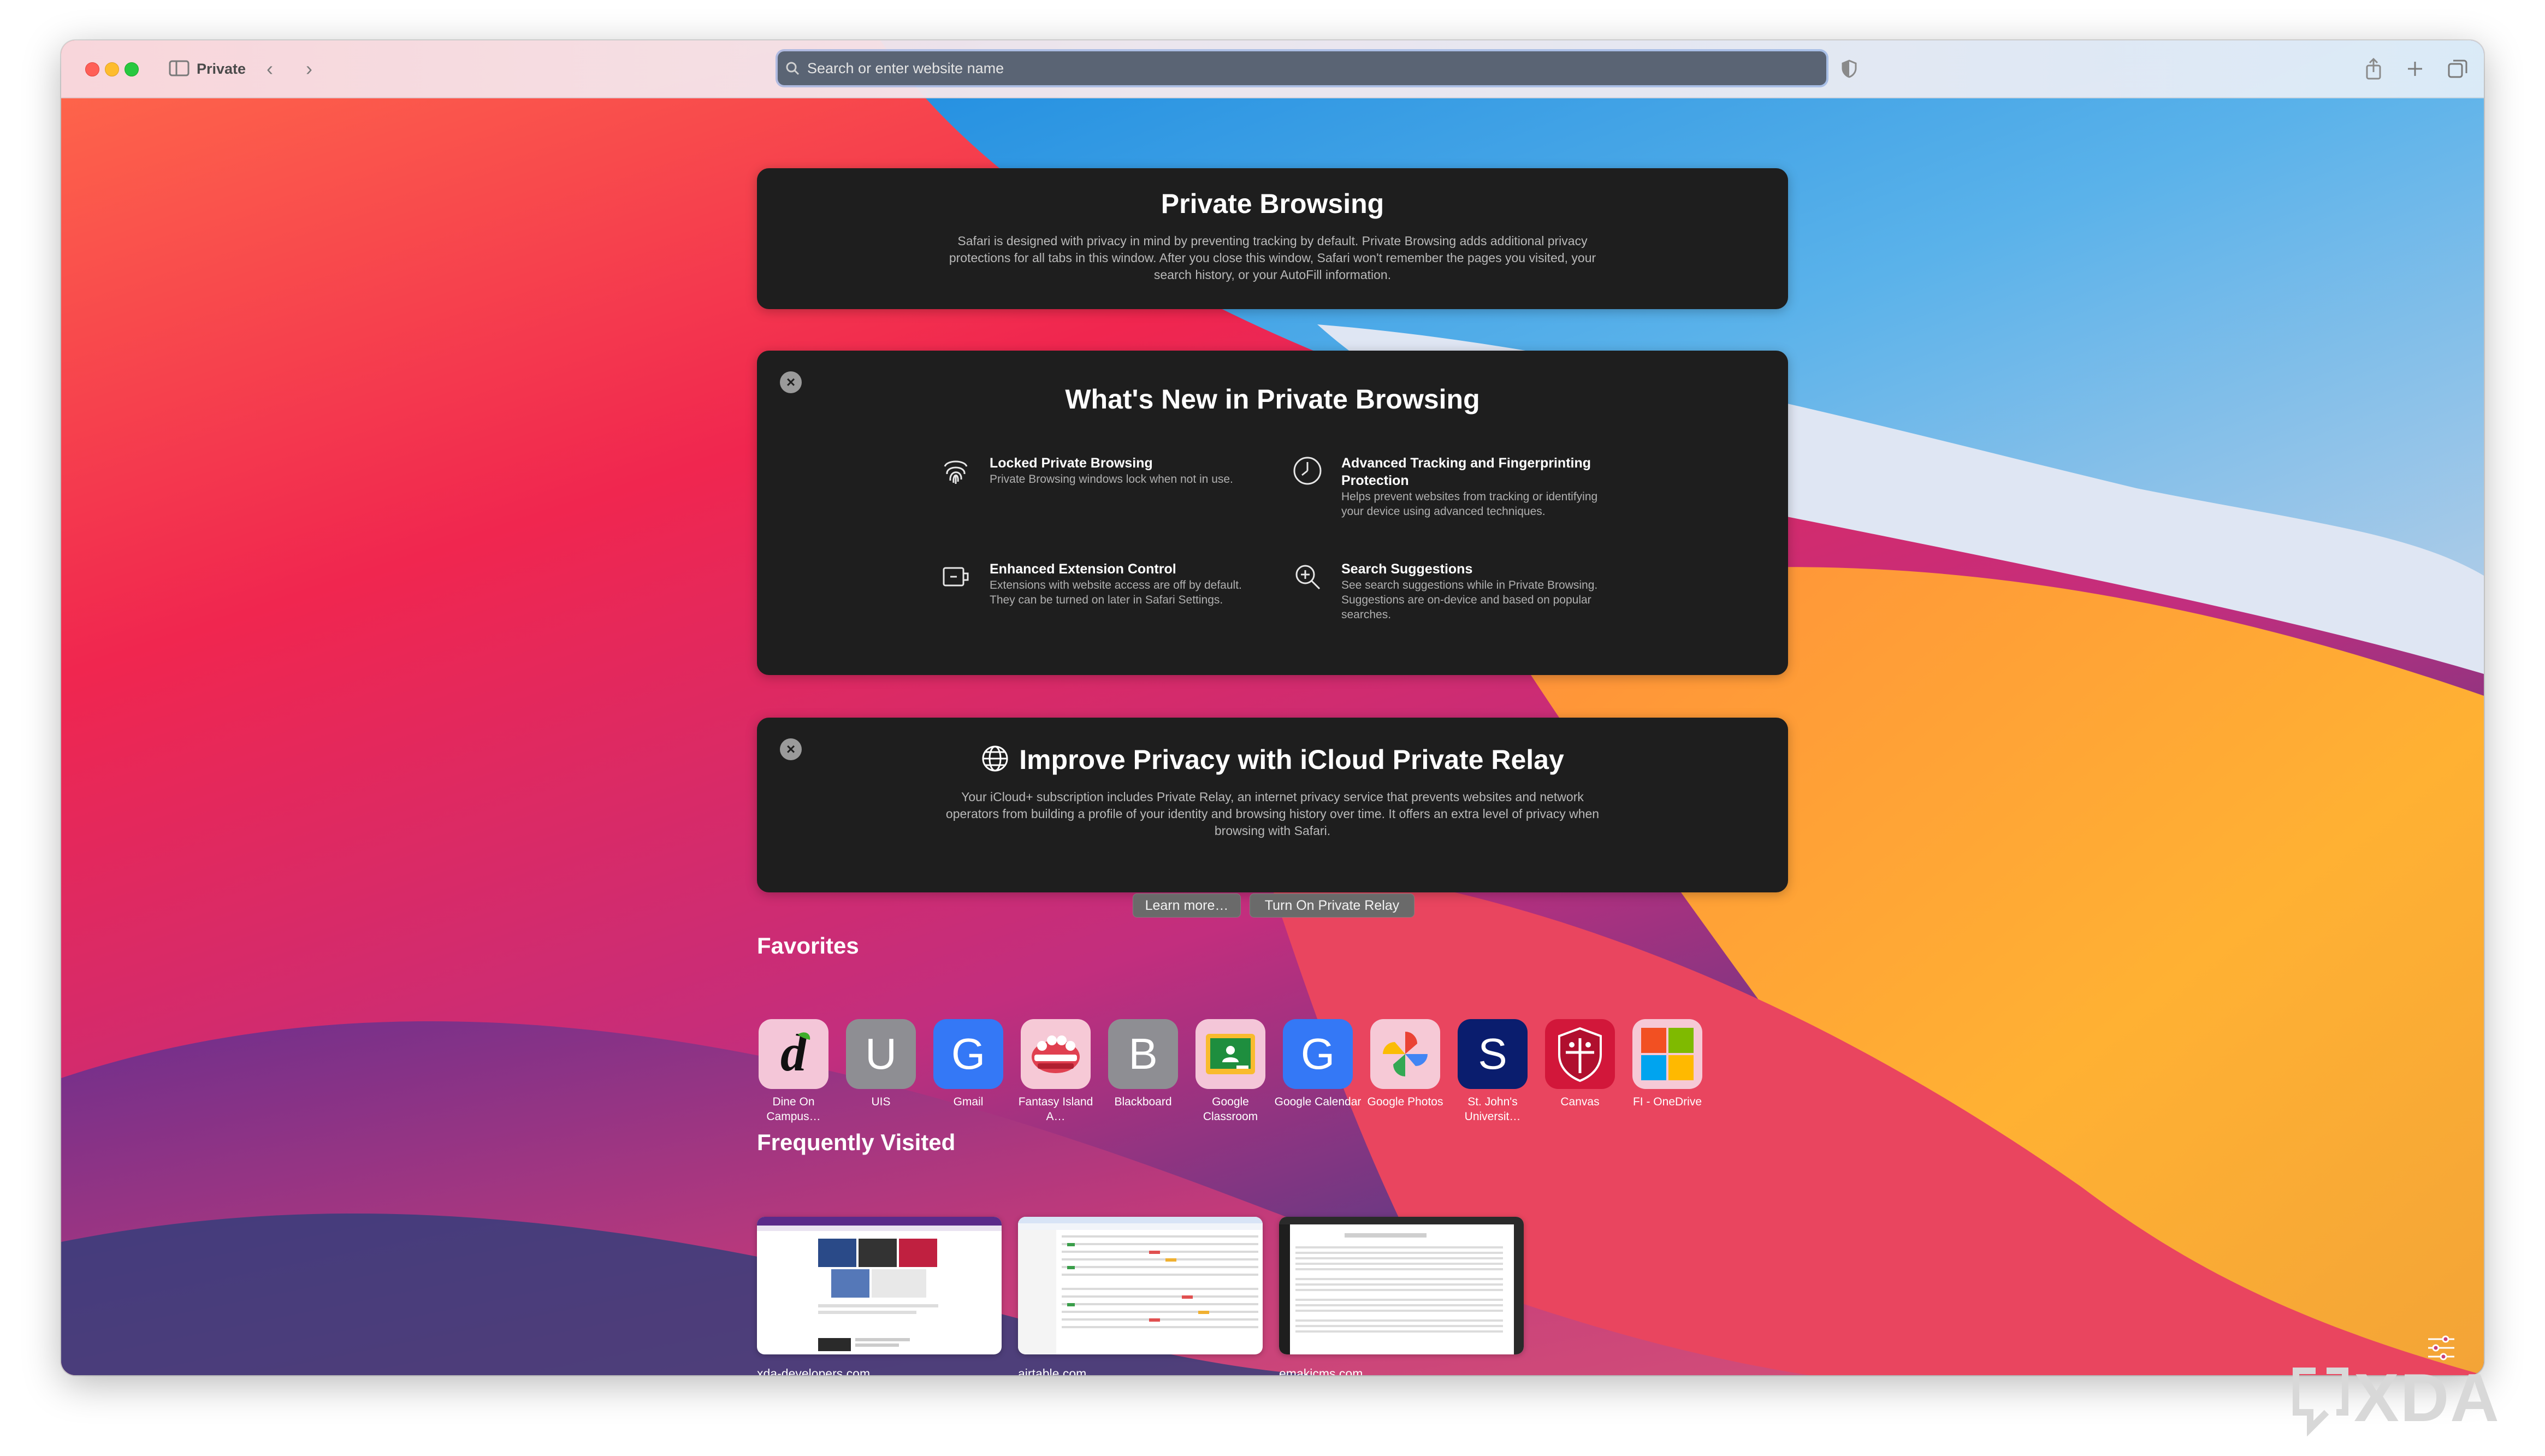 The image size is (2545, 1456). What do you see at coordinates (179, 68) in the screenshot?
I see `sidebar-icon` at bounding box center [179, 68].